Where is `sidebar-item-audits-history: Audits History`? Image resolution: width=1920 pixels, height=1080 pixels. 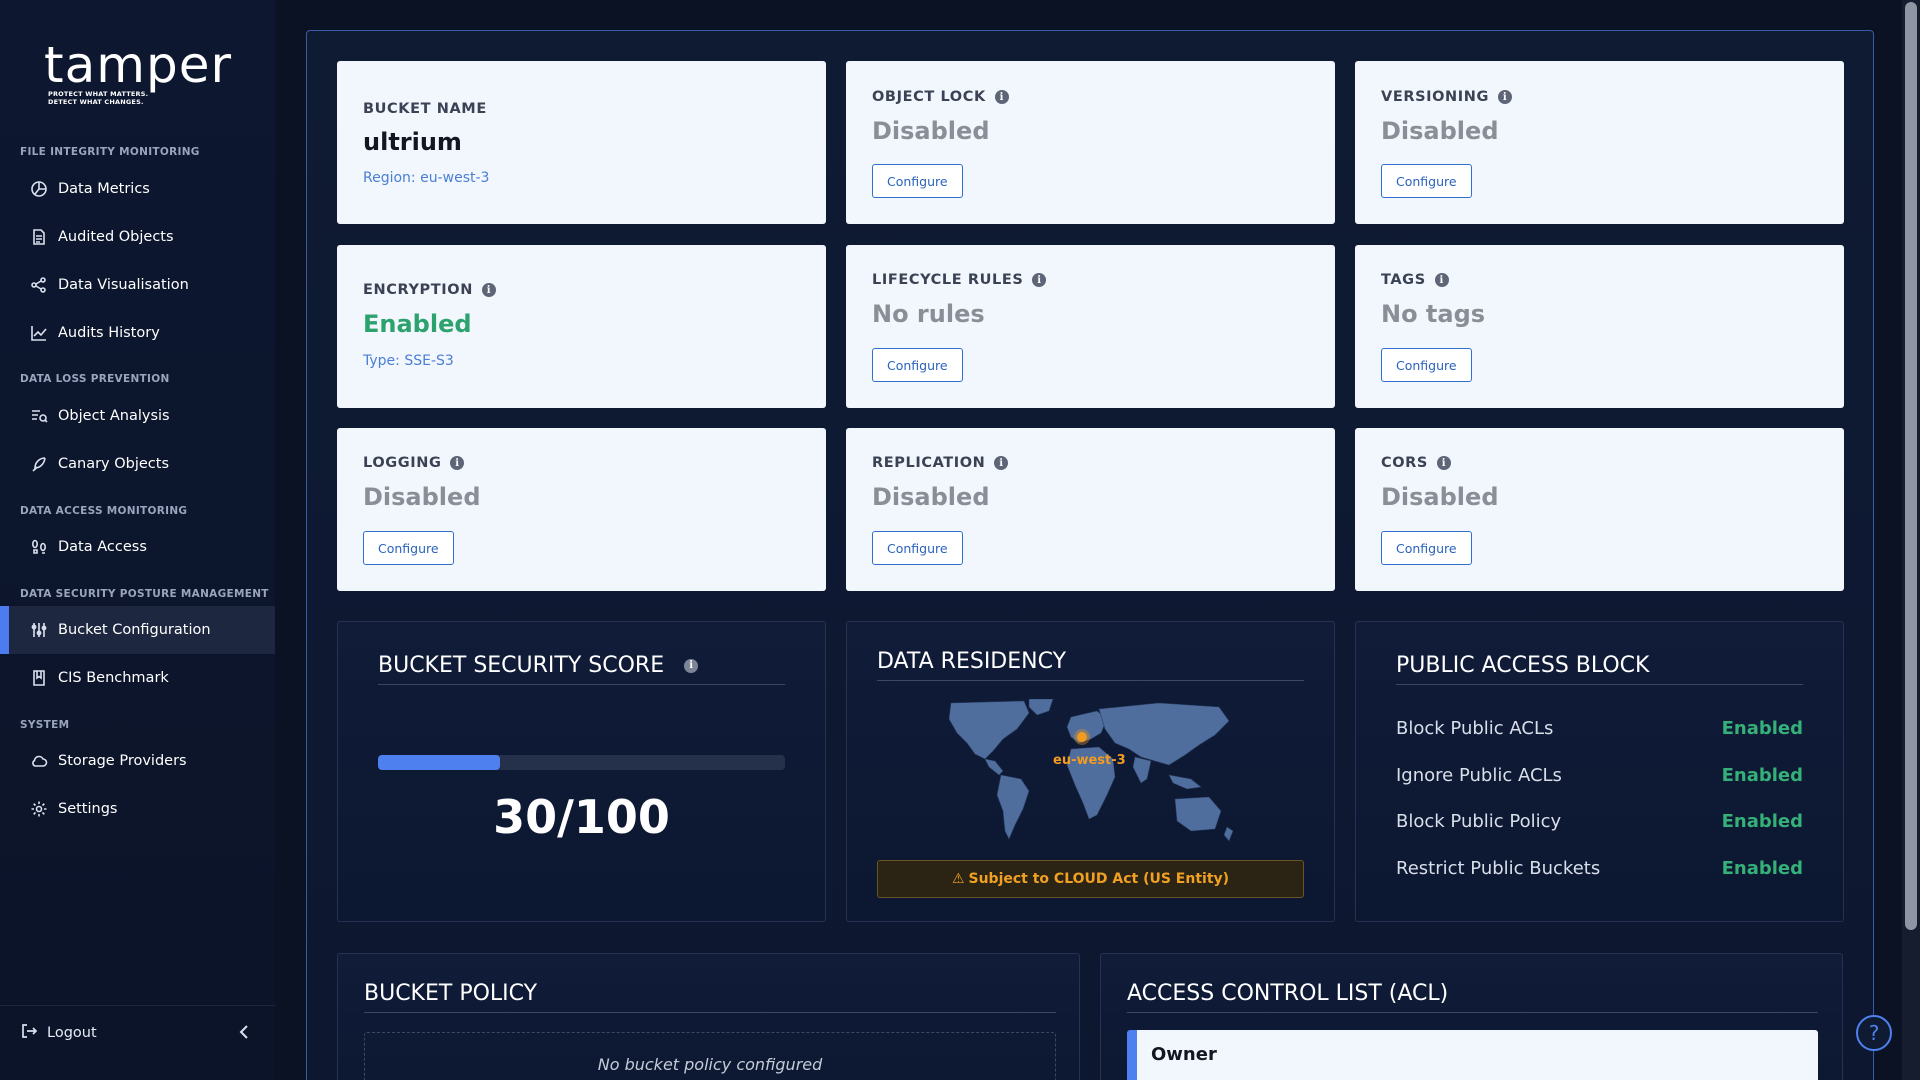 sidebar-item-audits-history: Audits History is located at coordinates (137, 333).